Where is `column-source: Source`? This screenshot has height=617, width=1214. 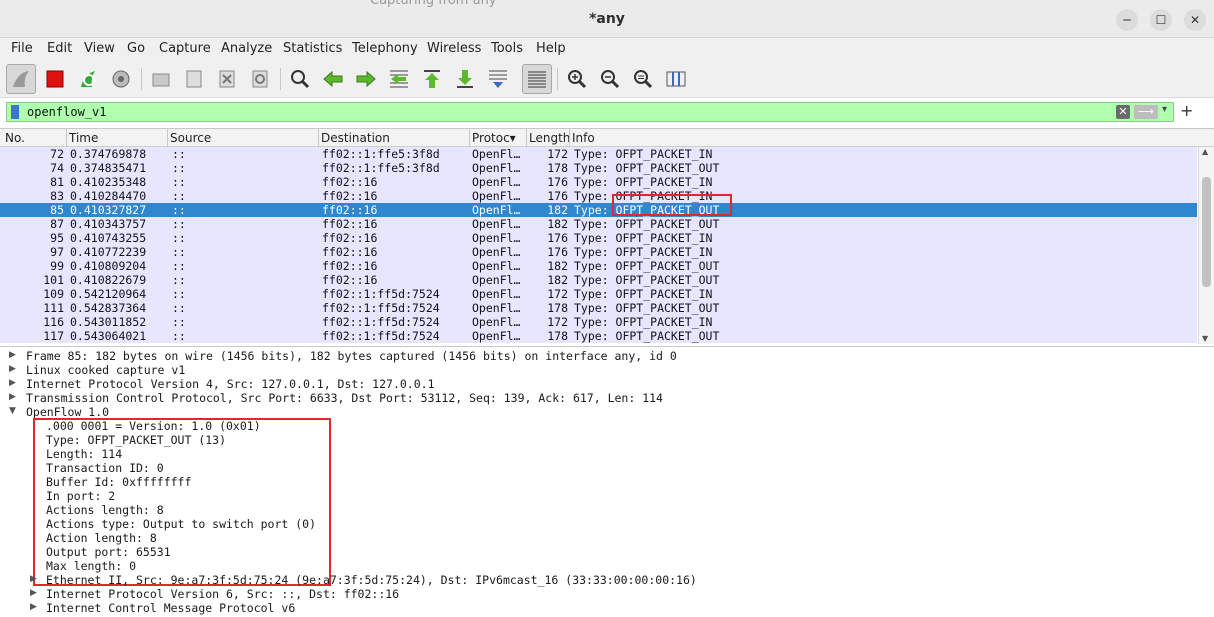 column-source: Source is located at coordinates (190, 138).